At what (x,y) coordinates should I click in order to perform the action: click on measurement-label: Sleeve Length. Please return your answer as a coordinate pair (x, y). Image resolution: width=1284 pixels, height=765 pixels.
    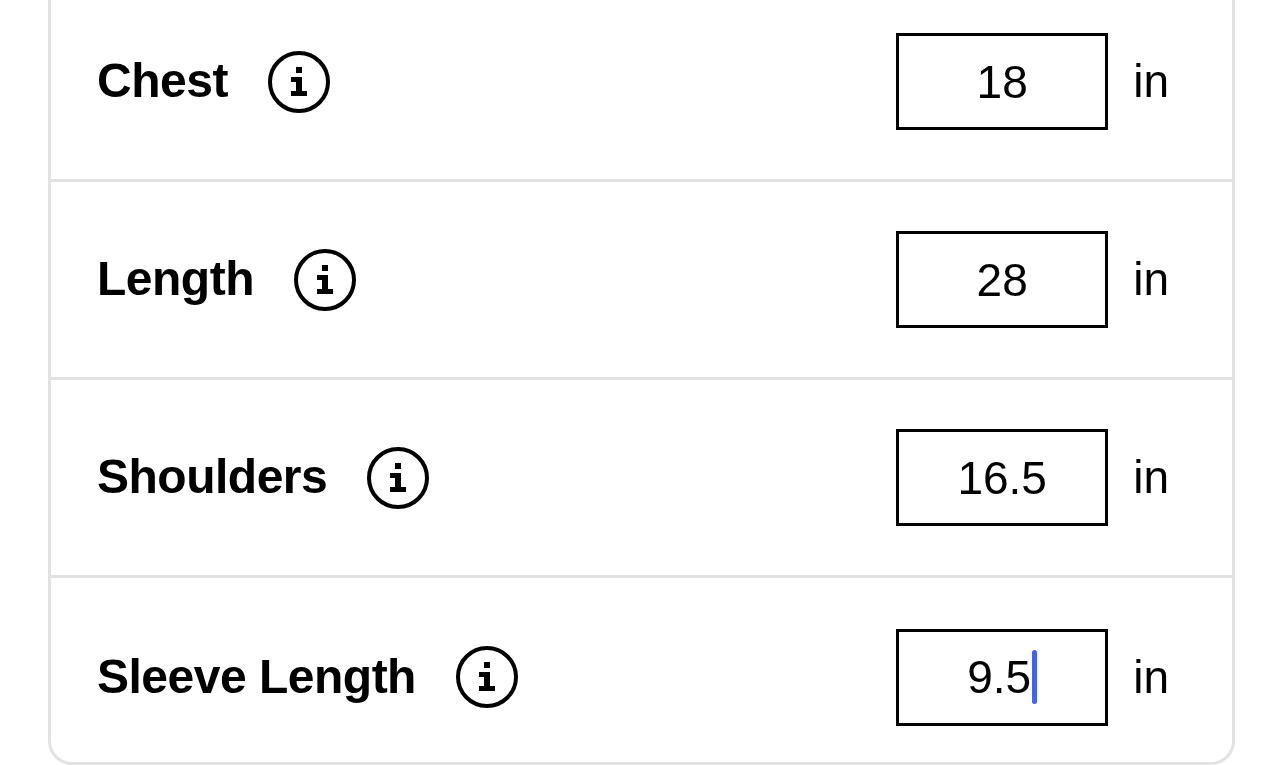
    Looking at the image, I should click on (256, 677).